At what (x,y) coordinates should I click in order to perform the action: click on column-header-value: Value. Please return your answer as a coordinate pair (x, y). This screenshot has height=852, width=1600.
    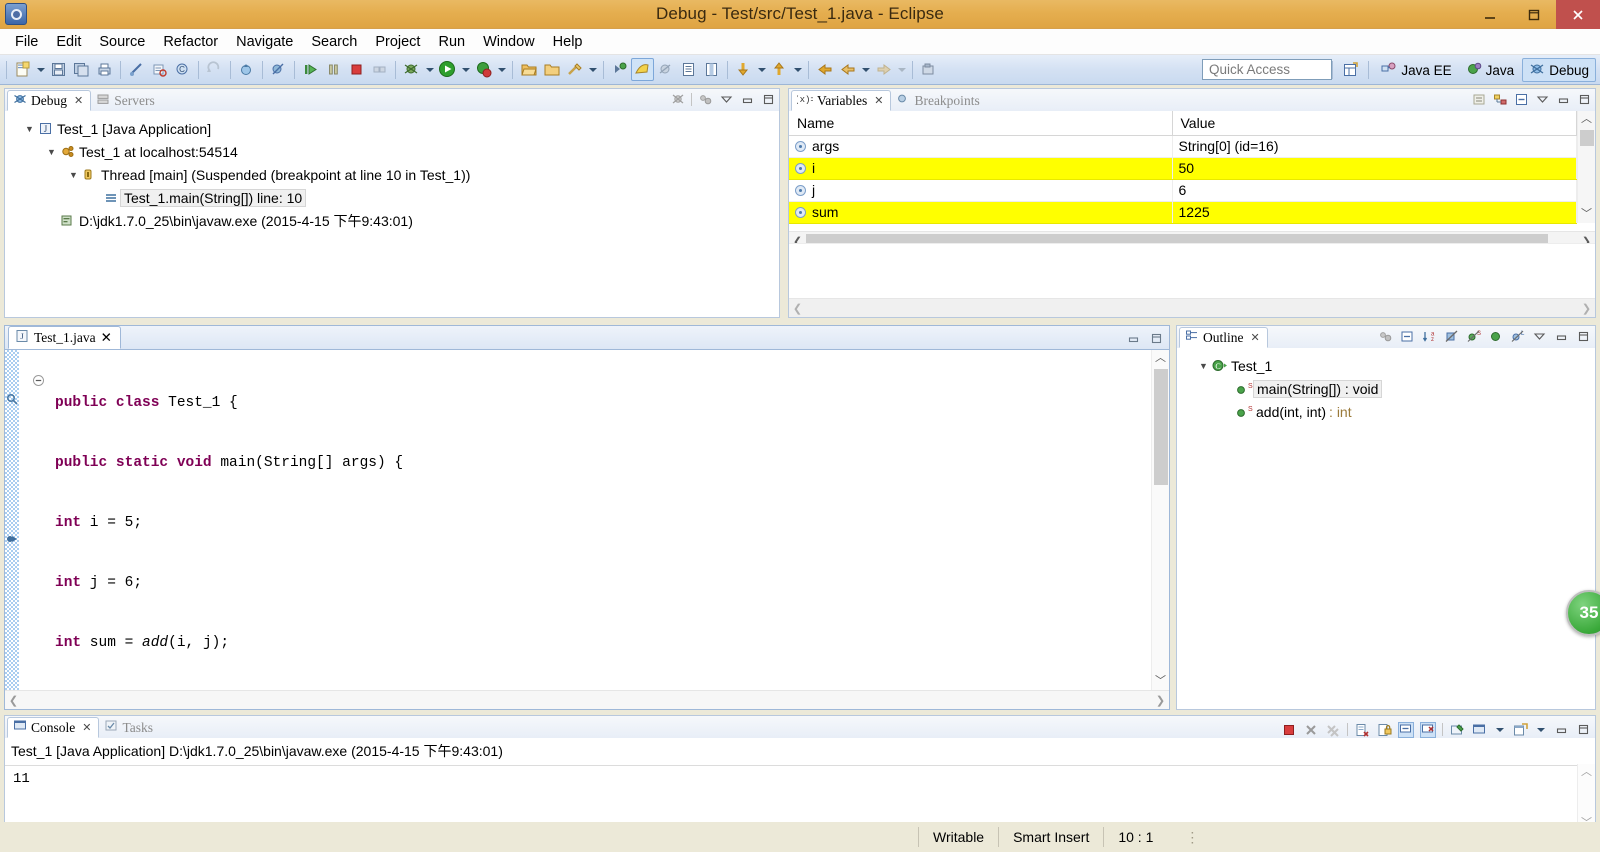
    Looking at the image, I should click on (1374, 123).